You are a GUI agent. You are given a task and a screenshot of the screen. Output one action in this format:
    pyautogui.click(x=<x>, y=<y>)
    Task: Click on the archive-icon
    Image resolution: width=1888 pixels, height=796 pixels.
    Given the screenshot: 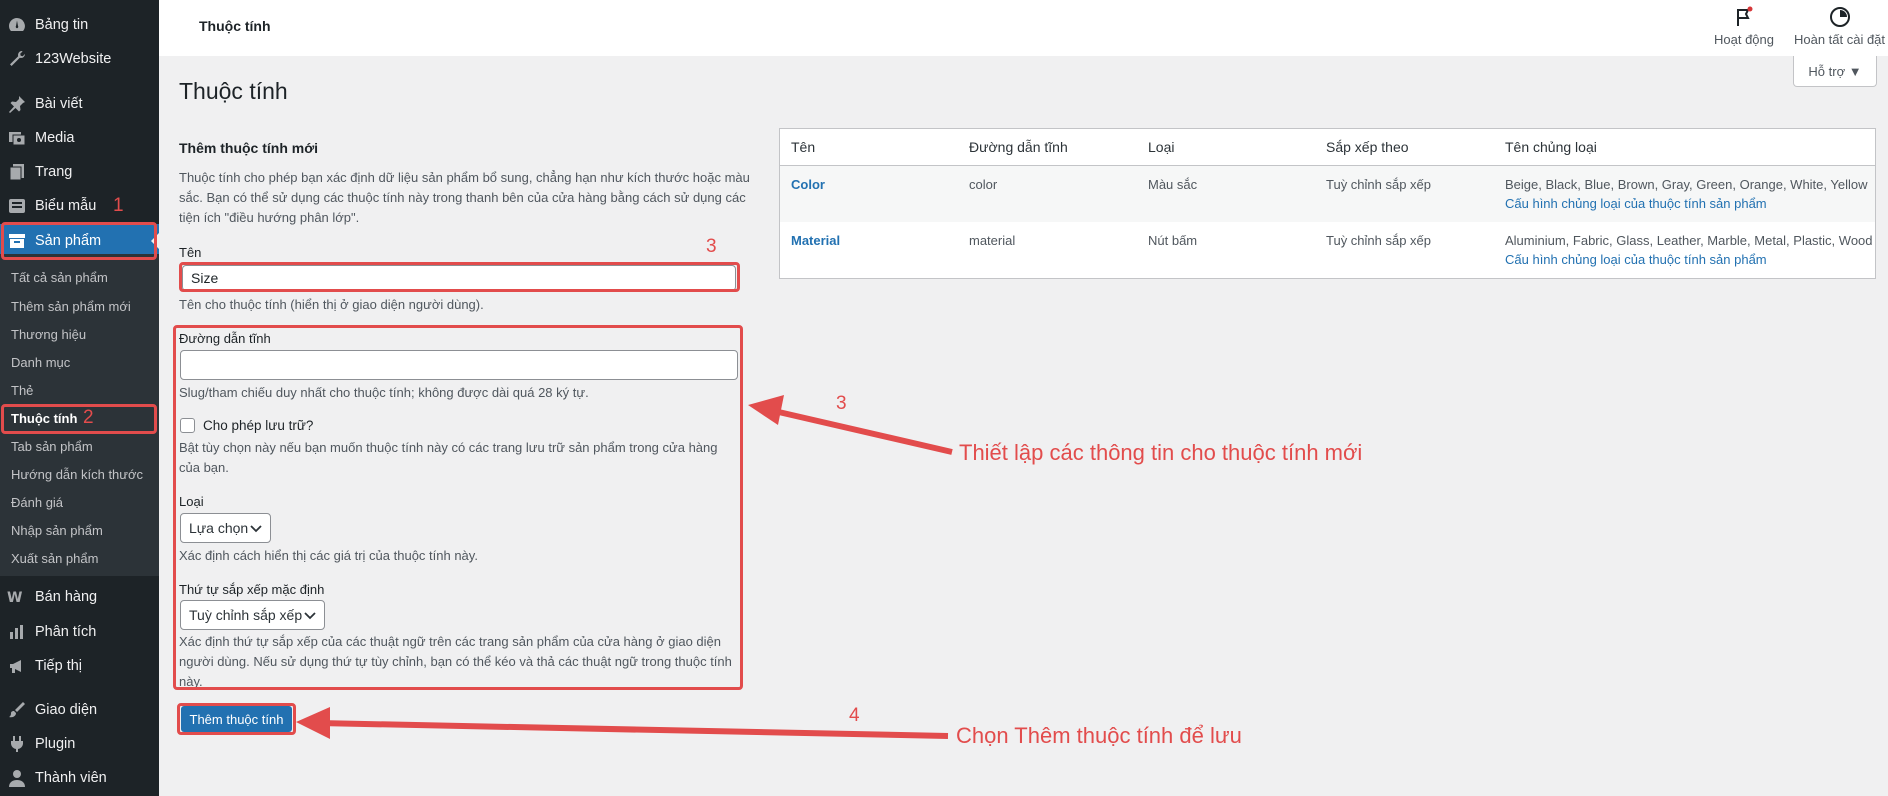 What is the action you would take?
    pyautogui.click(x=17, y=241)
    